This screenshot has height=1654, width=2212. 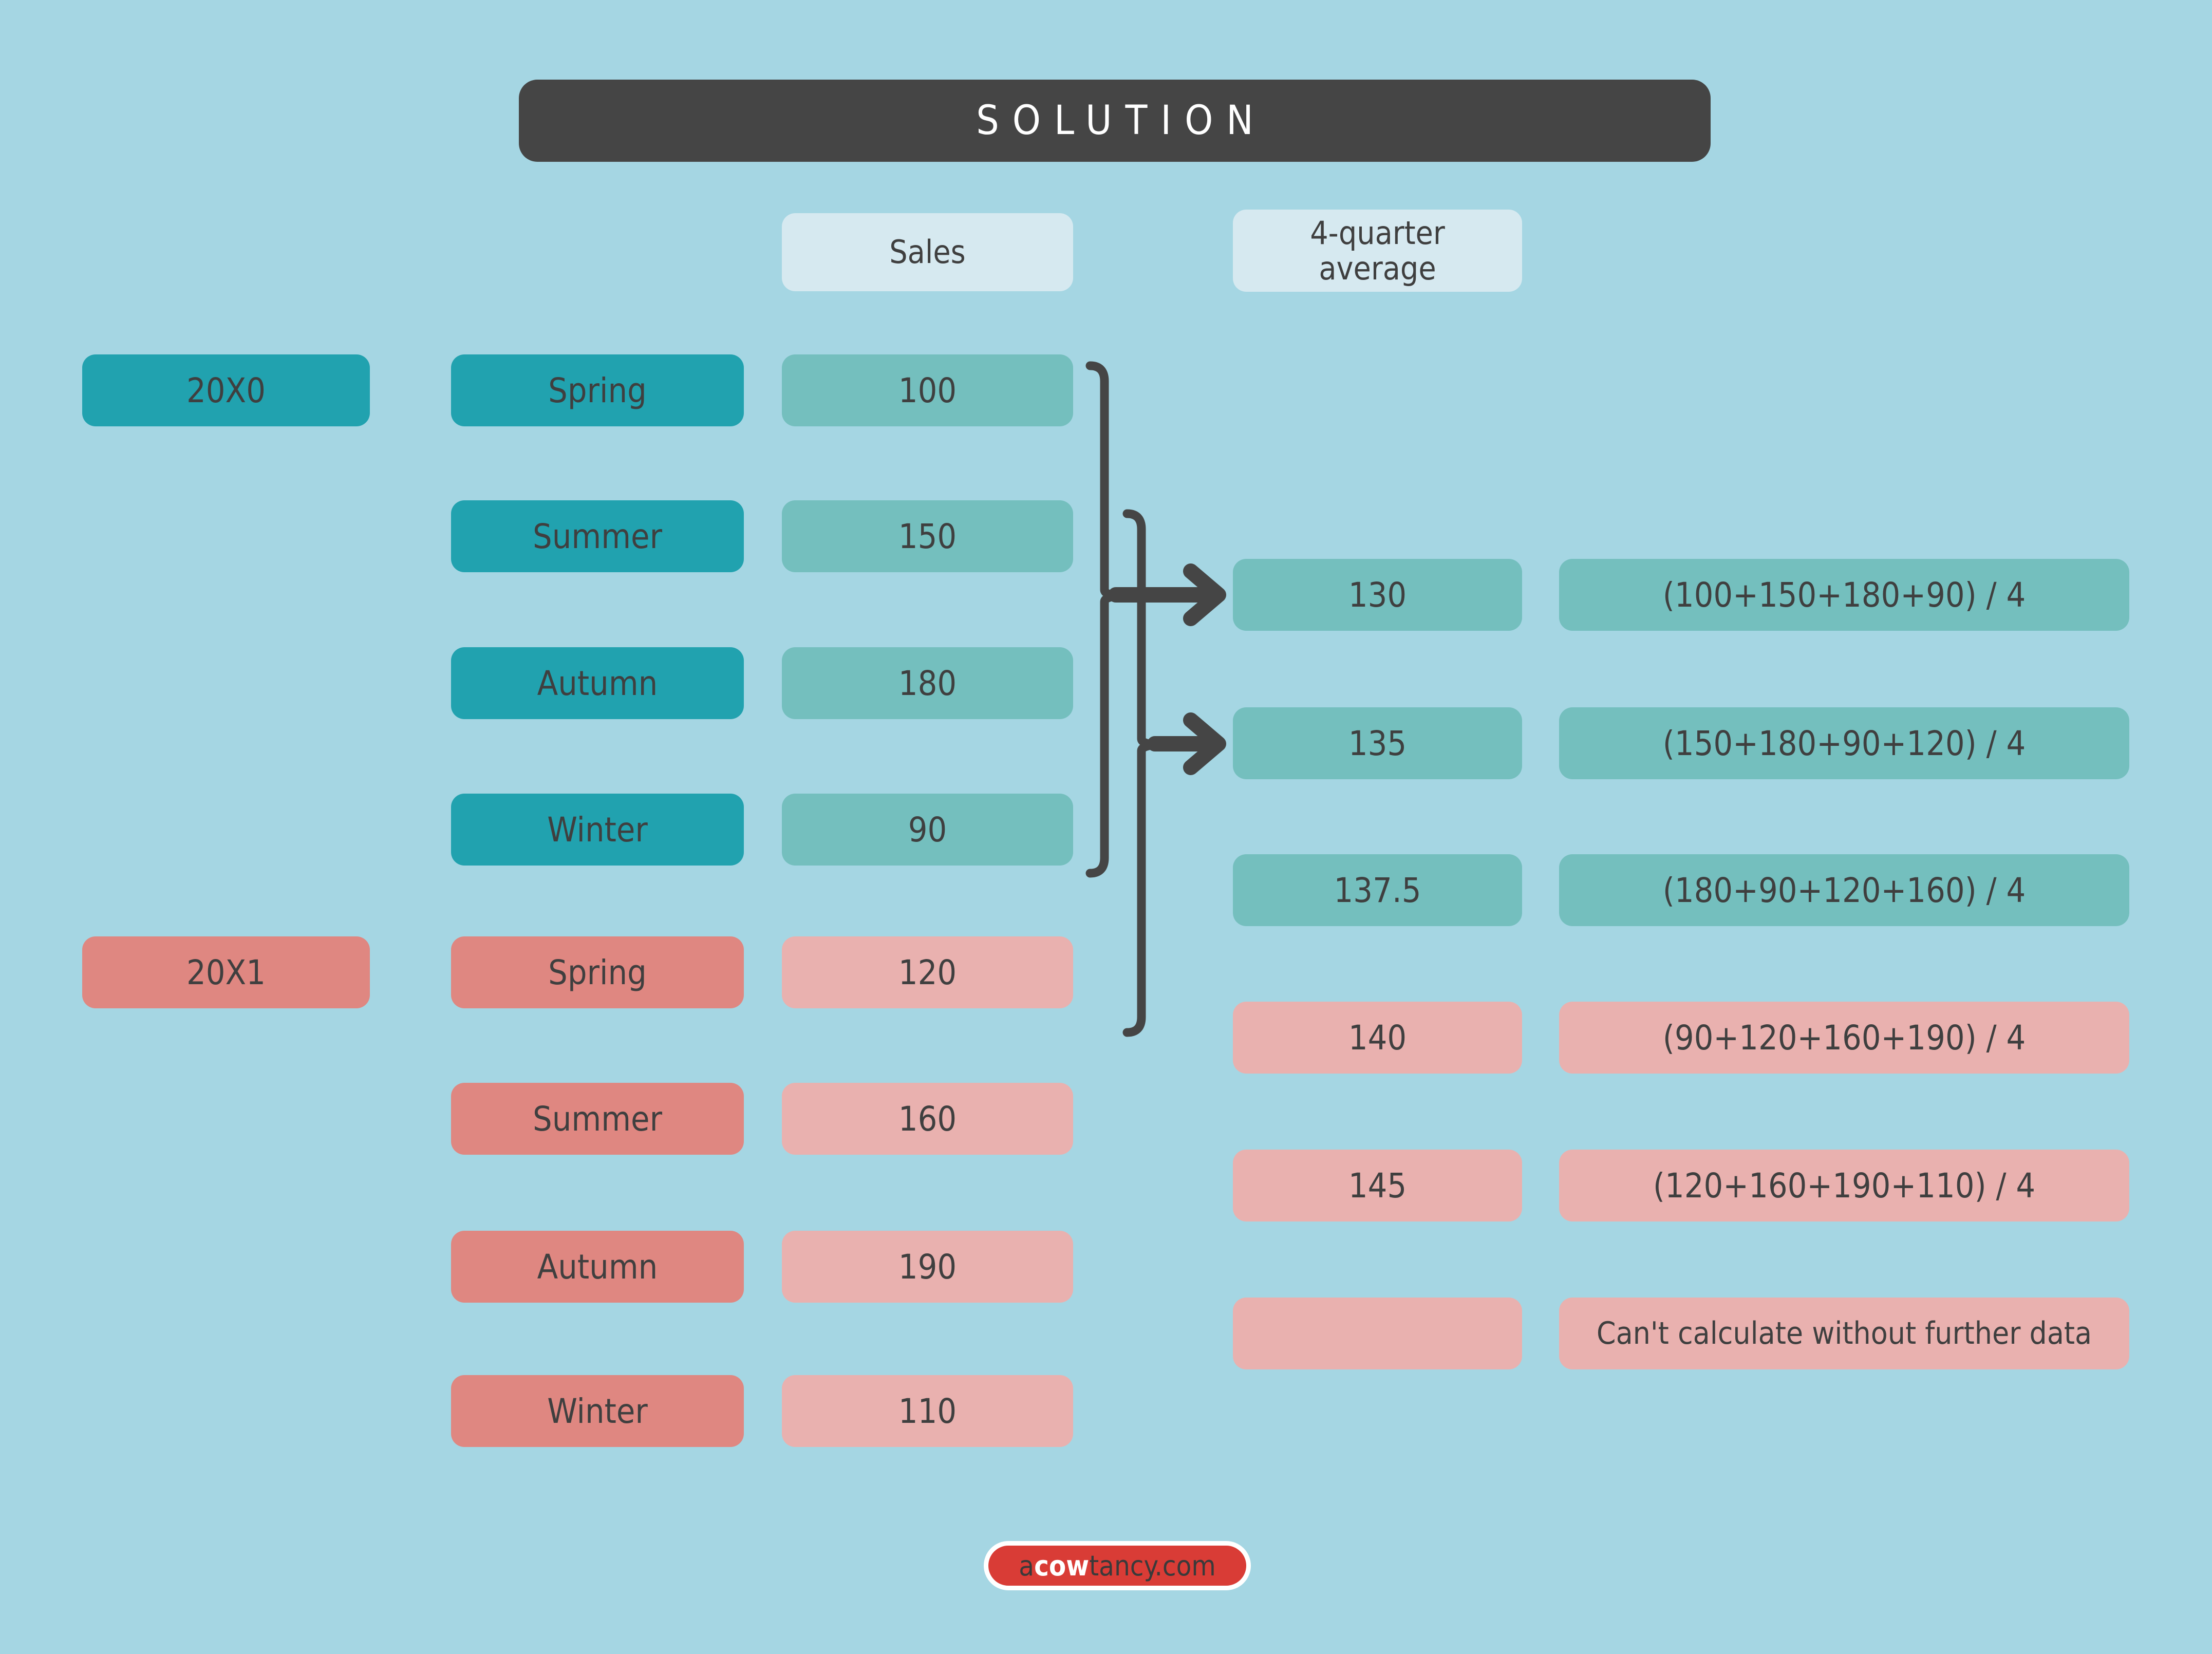 I want to click on column-header-sales-label: Sales, so click(x=927, y=252).